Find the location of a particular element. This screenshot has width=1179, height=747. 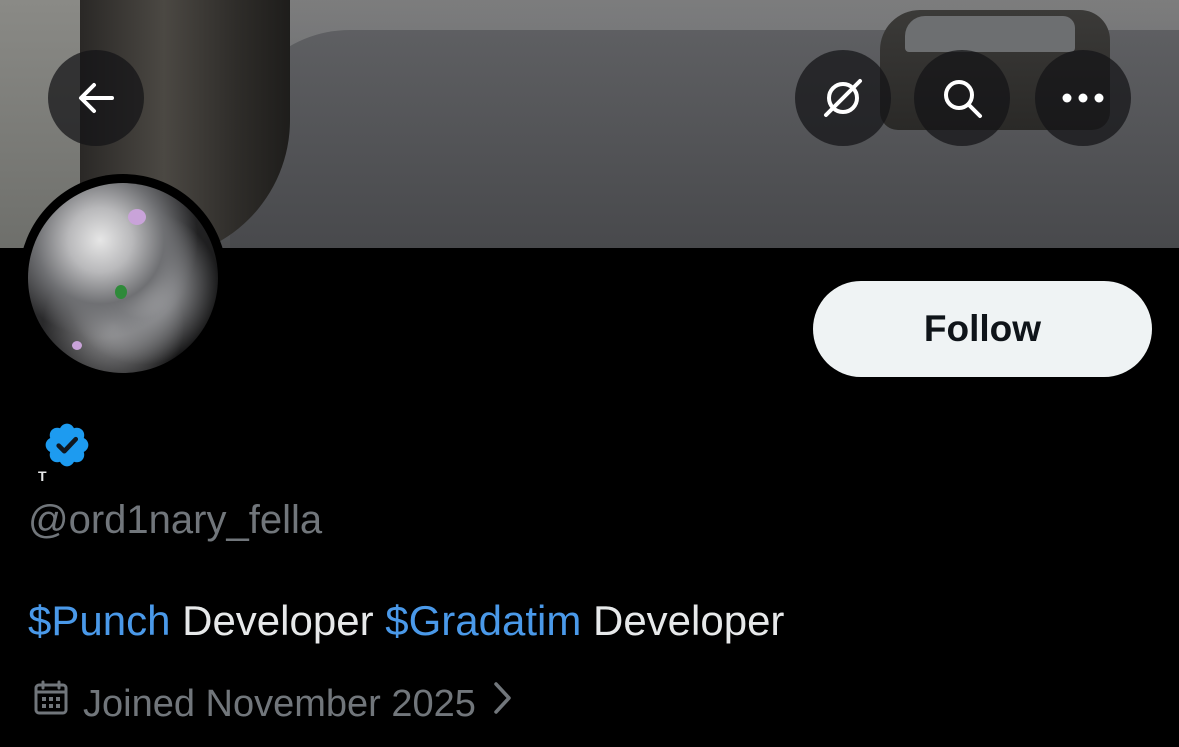

more-options-button is located at coordinates (1083, 98).